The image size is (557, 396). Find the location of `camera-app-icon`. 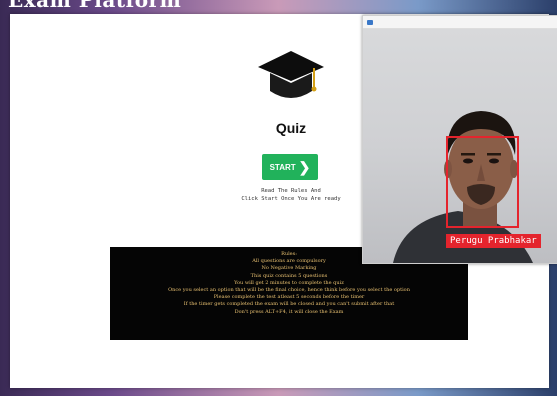

camera-app-icon is located at coordinates (370, 22).